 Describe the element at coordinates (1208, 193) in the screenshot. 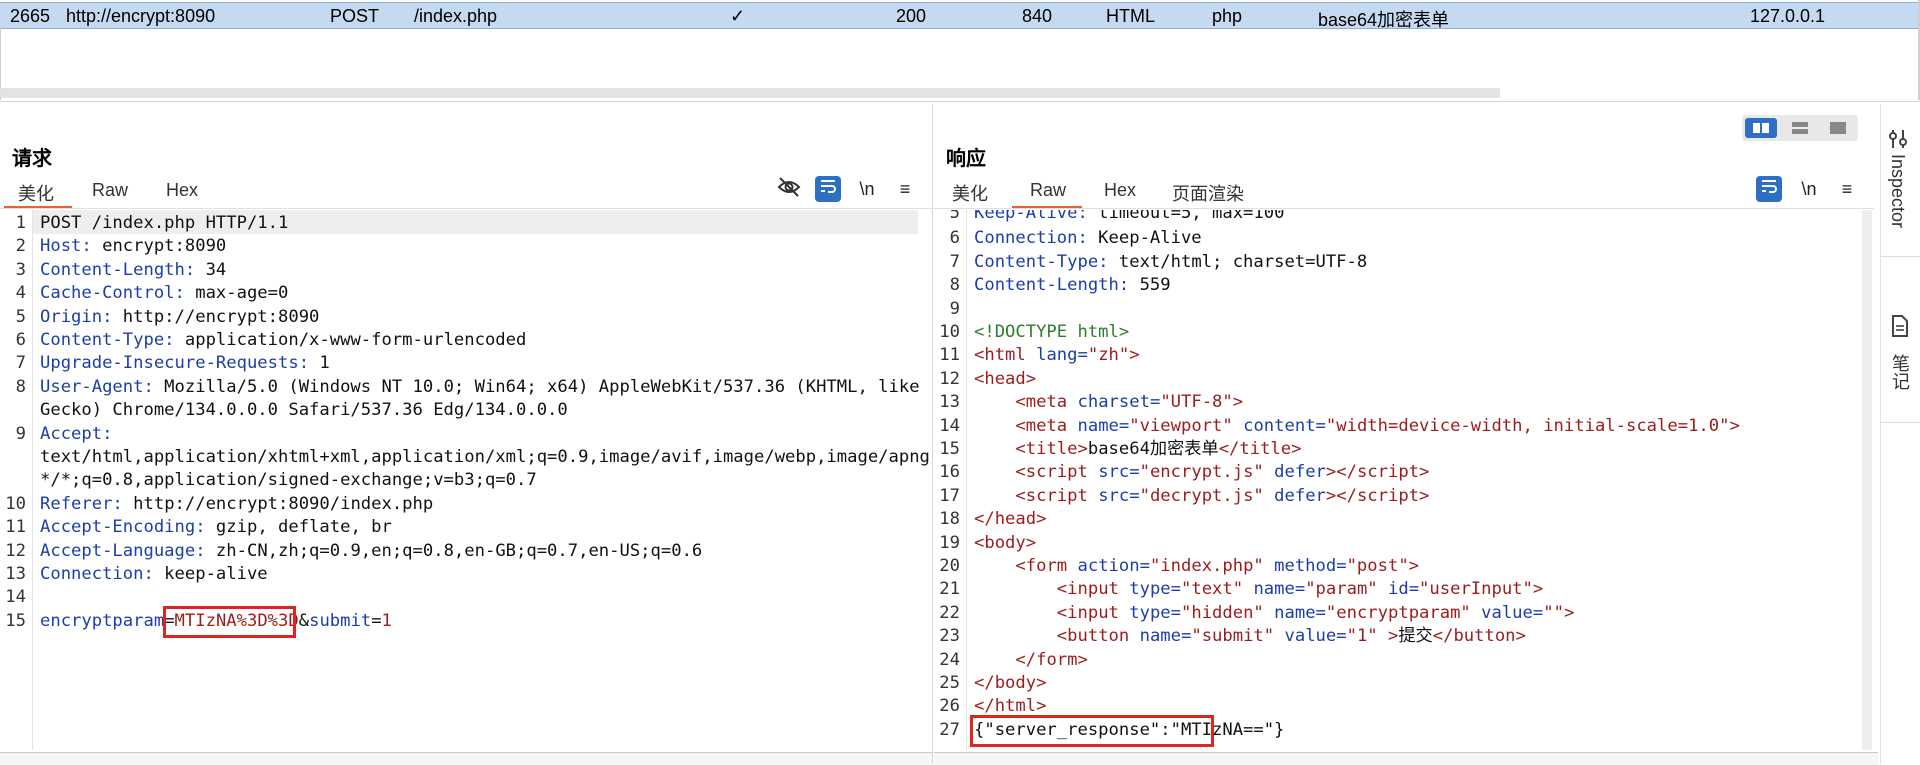

I see `response-tab-render: 页面渲染` at that location.